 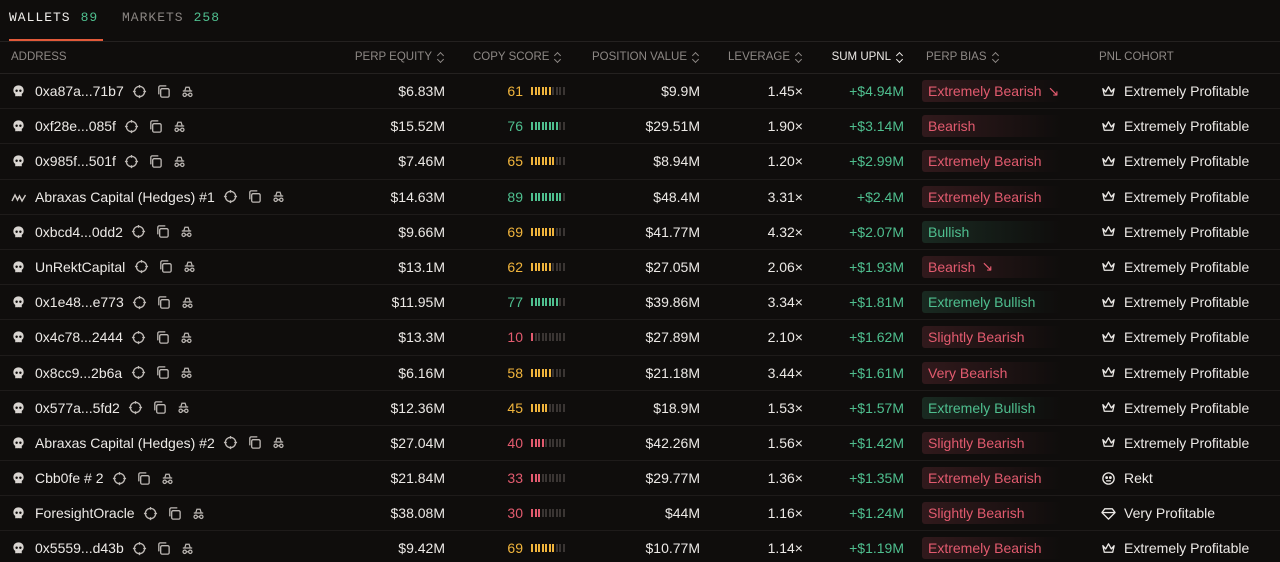 I want to click on wallet-address: 0x5559...d43b, so click(x=79, y=548).